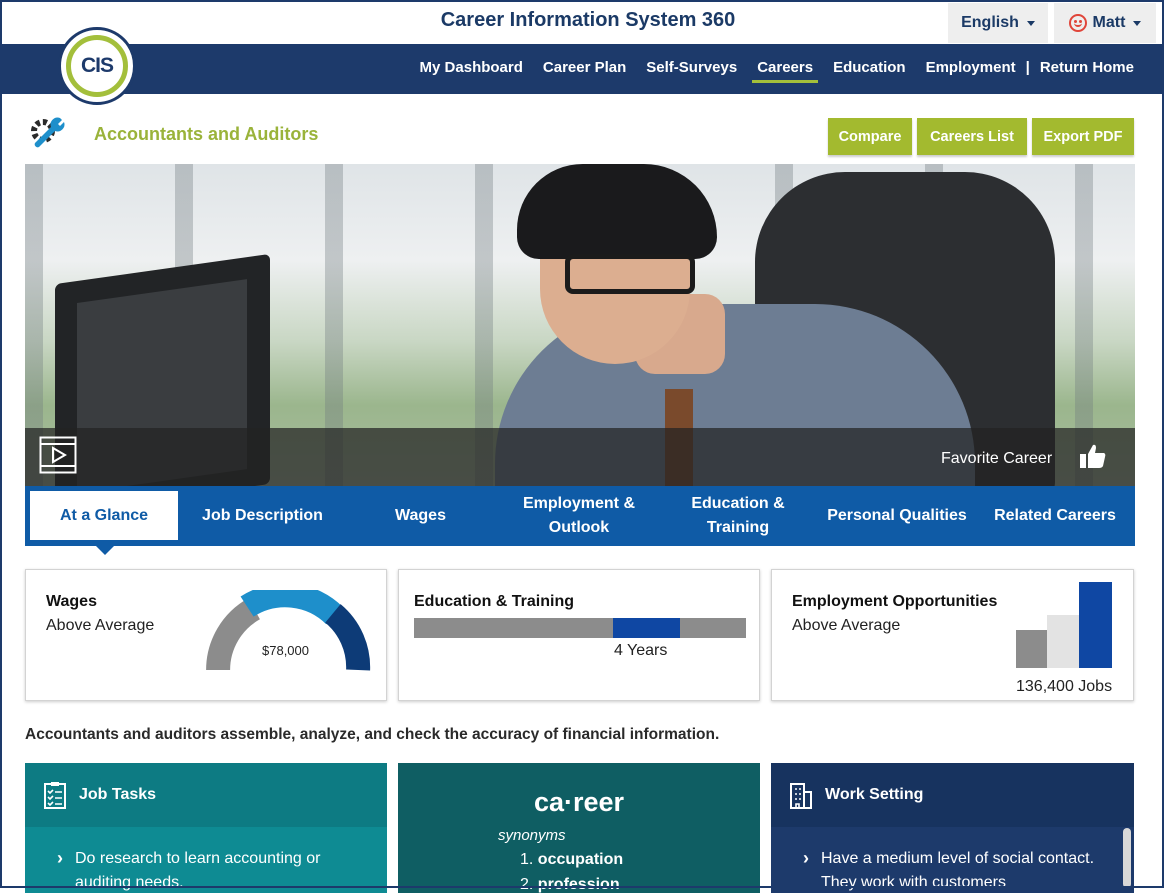 Image resolution: width=1164 pixels, height=893 pixels. Describe the element at coordinates (846, 625) in the screenshot. I see `employment-level: Above Average` at that location.